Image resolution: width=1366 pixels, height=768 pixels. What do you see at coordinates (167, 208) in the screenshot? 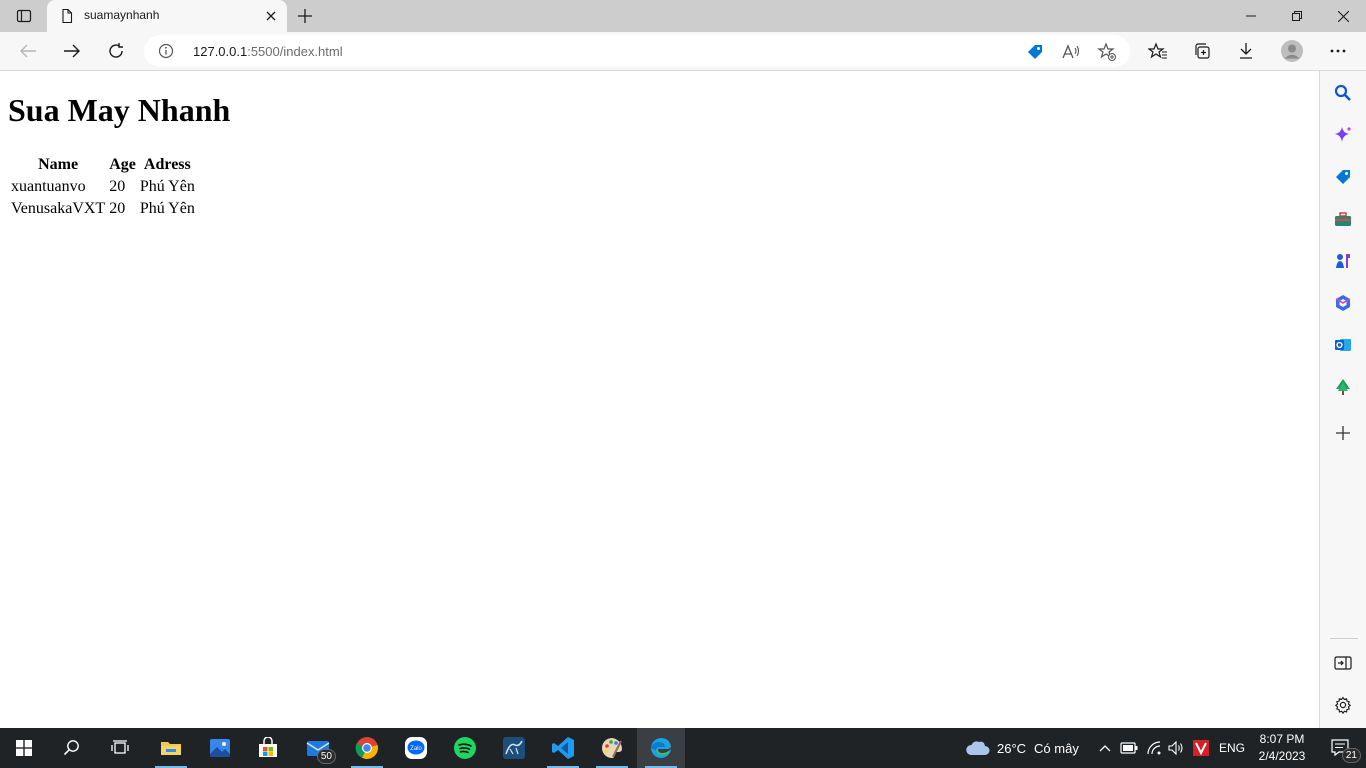
I see `cell-adress: Phú Yên` at bounding box center [167, 208].